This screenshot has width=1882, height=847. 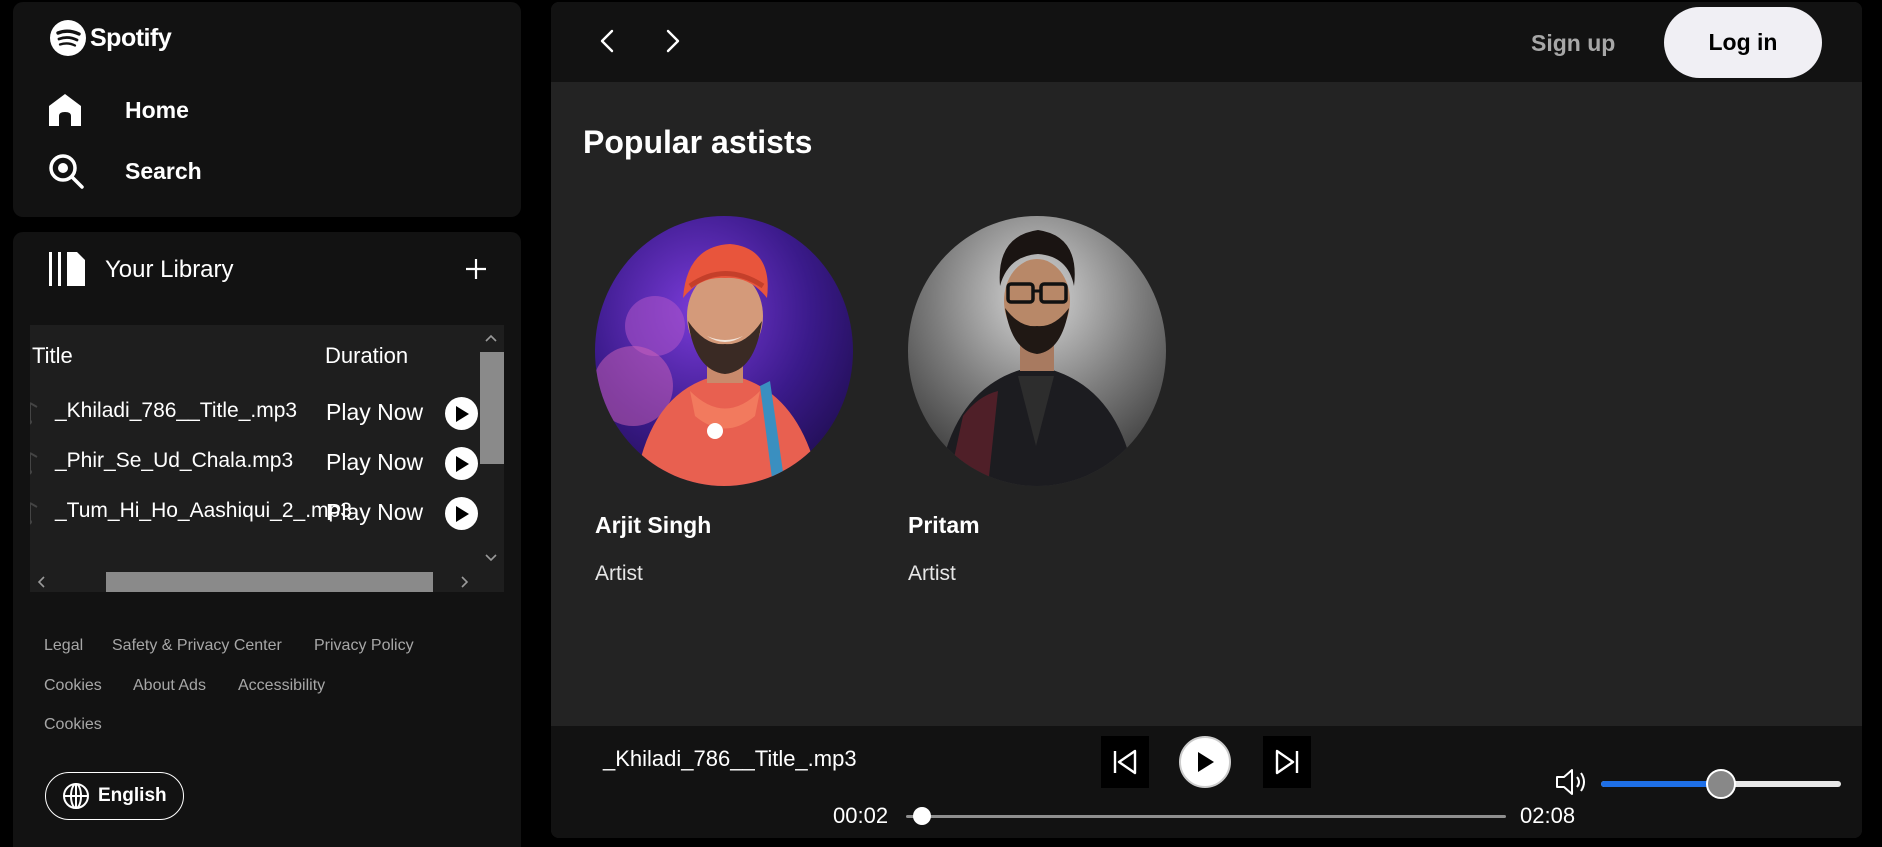 What do you see at coordinates (921, 816) in the screenshot?
I see `progress-knob` at bounding box center [921, 816].